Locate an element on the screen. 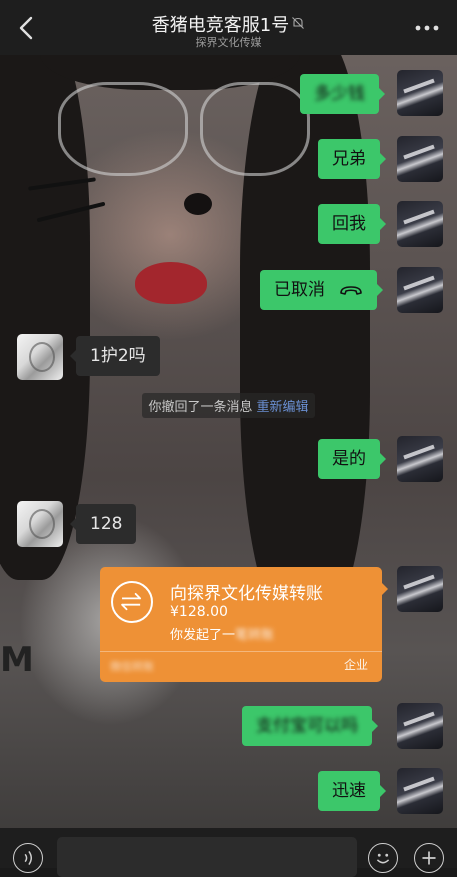  input-bar is located at coordinates (228, 852).